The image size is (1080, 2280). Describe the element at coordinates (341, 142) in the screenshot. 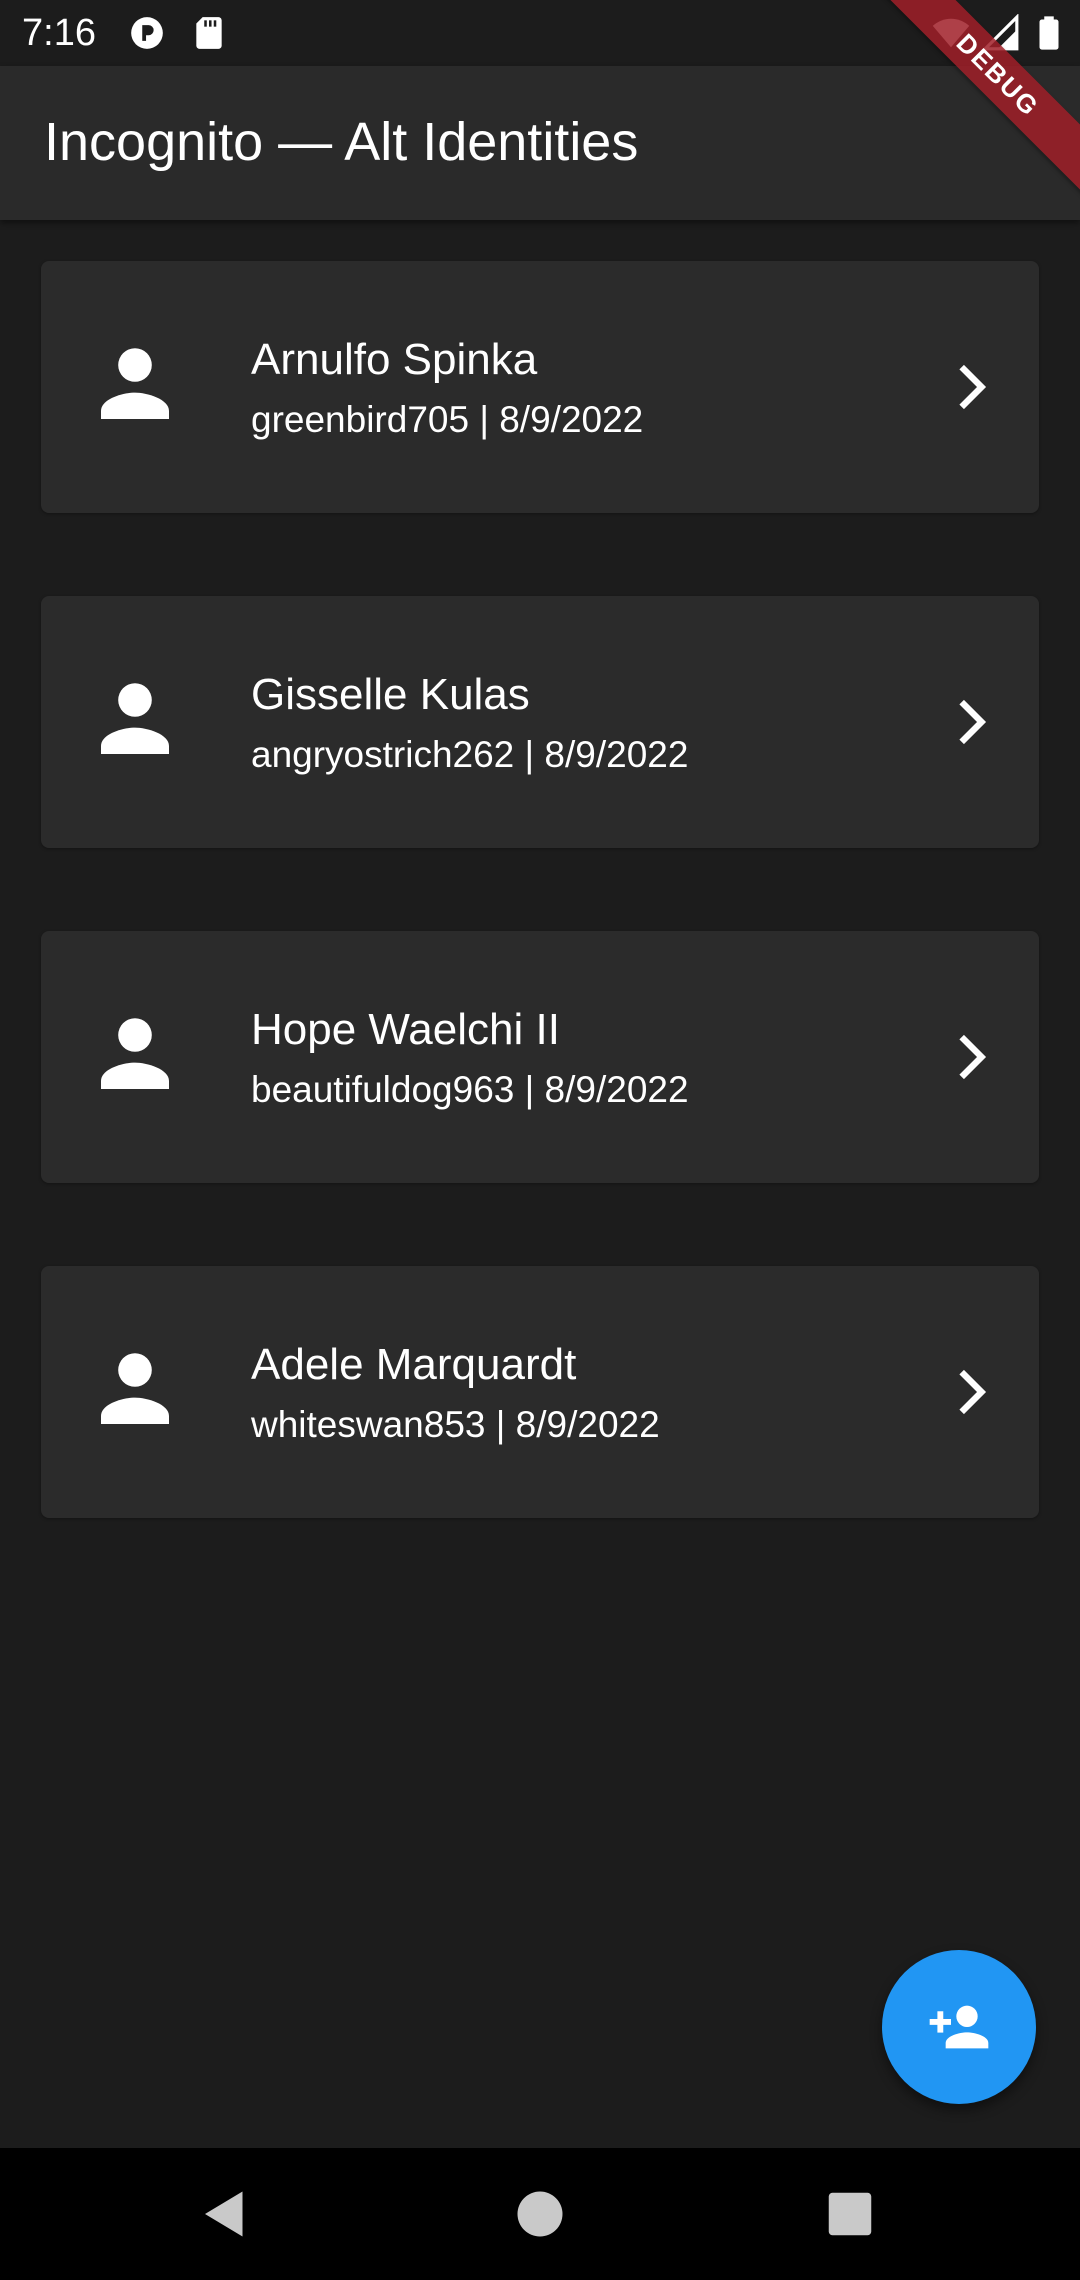

I see `page-title: Incognito — Alt Identities` at that location.